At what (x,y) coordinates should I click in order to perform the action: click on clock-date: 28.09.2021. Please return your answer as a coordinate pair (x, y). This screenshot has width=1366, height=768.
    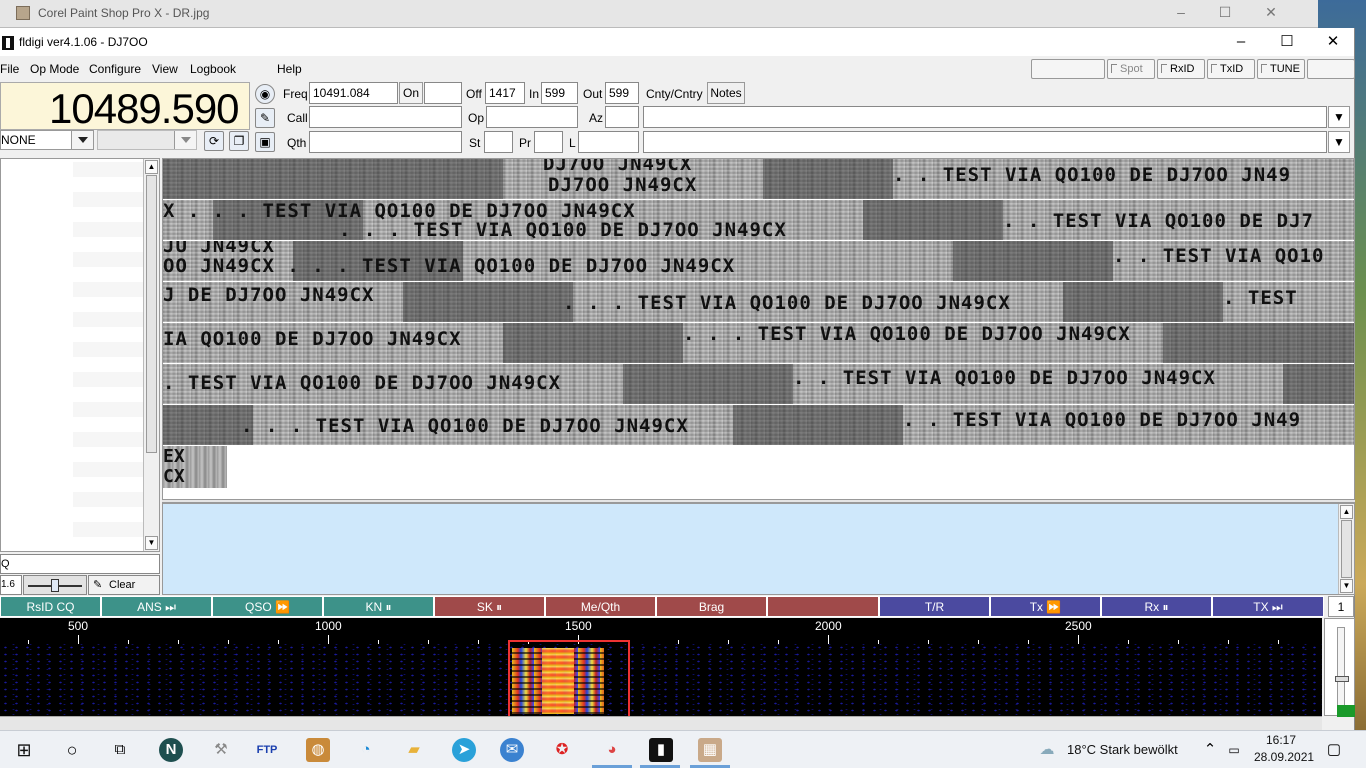
    Looking at the image, I should click on (1284, 757).